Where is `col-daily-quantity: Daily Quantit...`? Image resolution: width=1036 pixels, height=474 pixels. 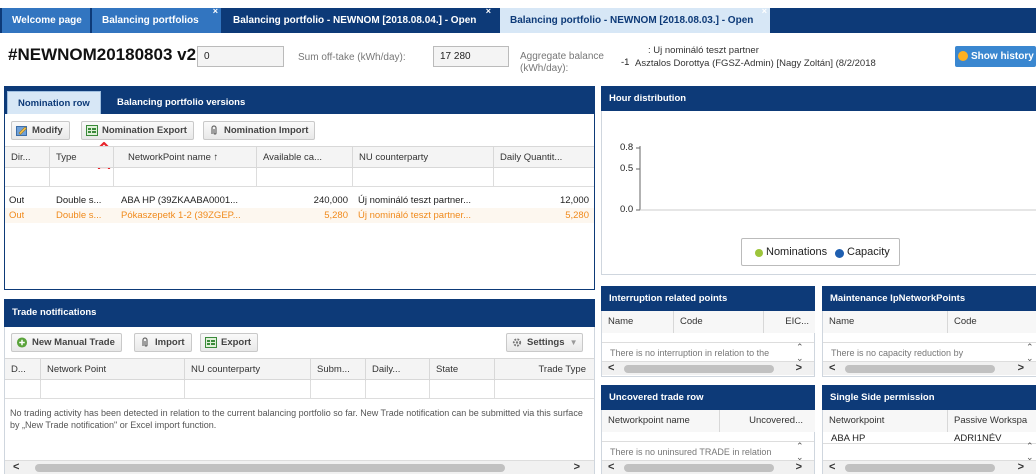 col-daily-quantity: Daily Quantit... is located at coordinates (544, 158).